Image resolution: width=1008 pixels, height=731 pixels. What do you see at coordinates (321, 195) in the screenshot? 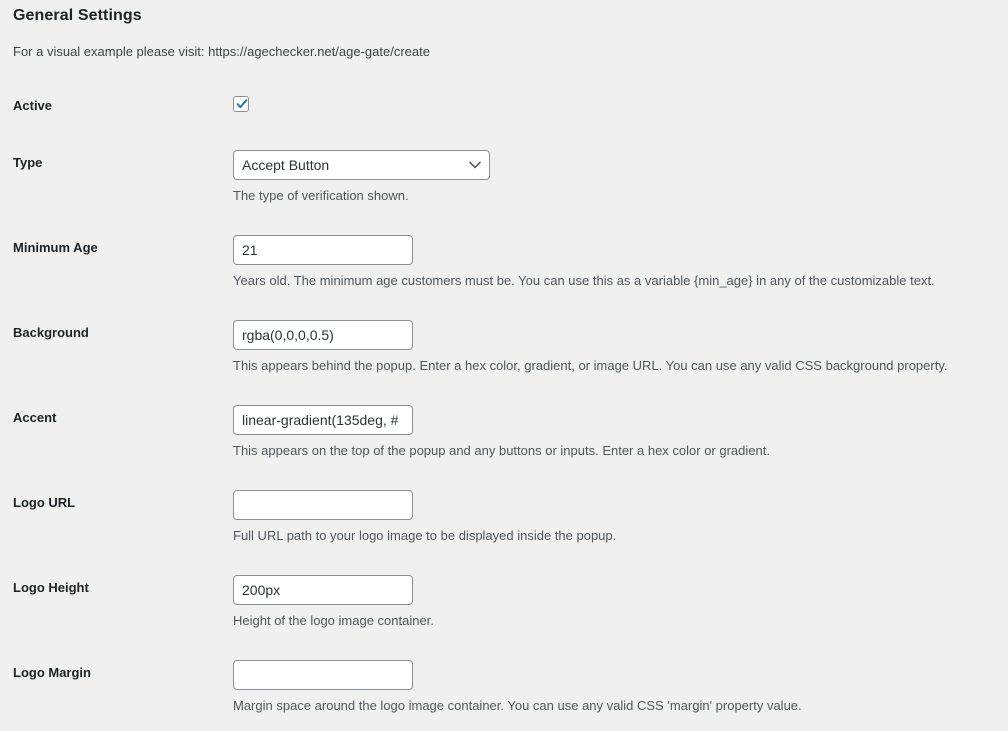
I see `field-description-type: The type of verification shown.` at bounding box center [321, 195].